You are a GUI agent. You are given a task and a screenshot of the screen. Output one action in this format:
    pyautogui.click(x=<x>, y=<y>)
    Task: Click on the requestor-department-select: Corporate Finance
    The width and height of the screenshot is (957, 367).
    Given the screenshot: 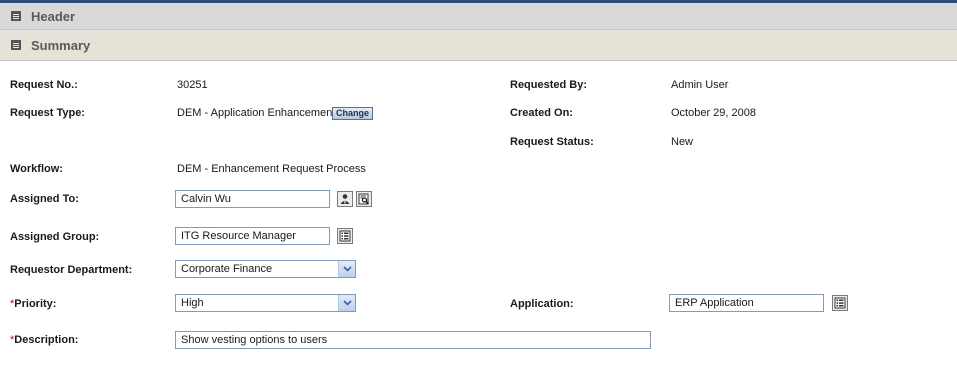 What is the action you would take?
    pyautogui.click(x=265, y=269)
    